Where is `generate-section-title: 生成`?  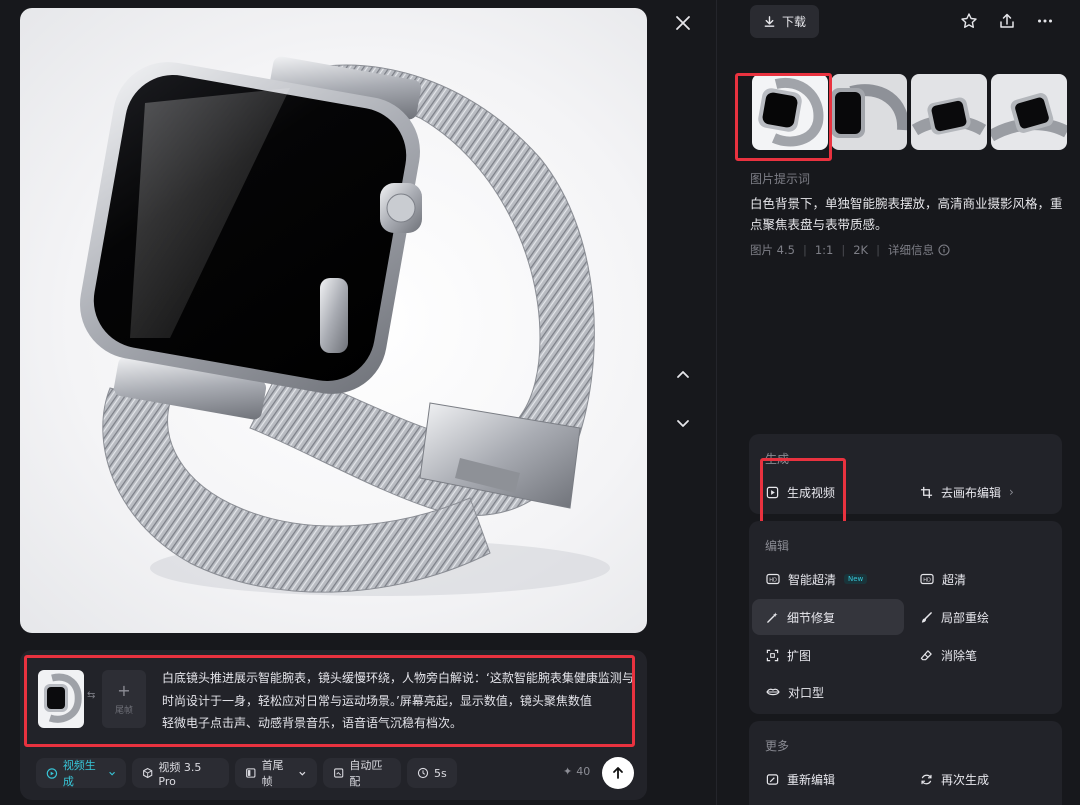 generate-section-title: 生成 is located at coordinates (777, 459).